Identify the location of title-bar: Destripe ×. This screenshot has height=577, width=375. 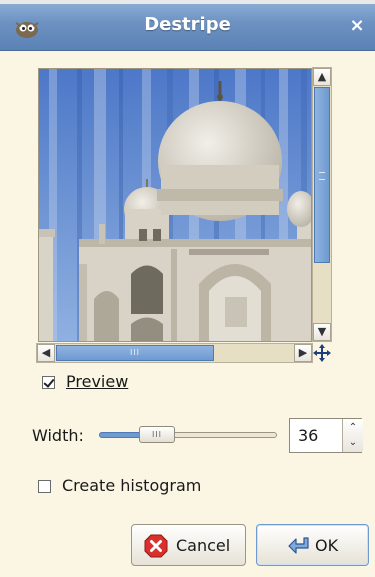
(187, 25).